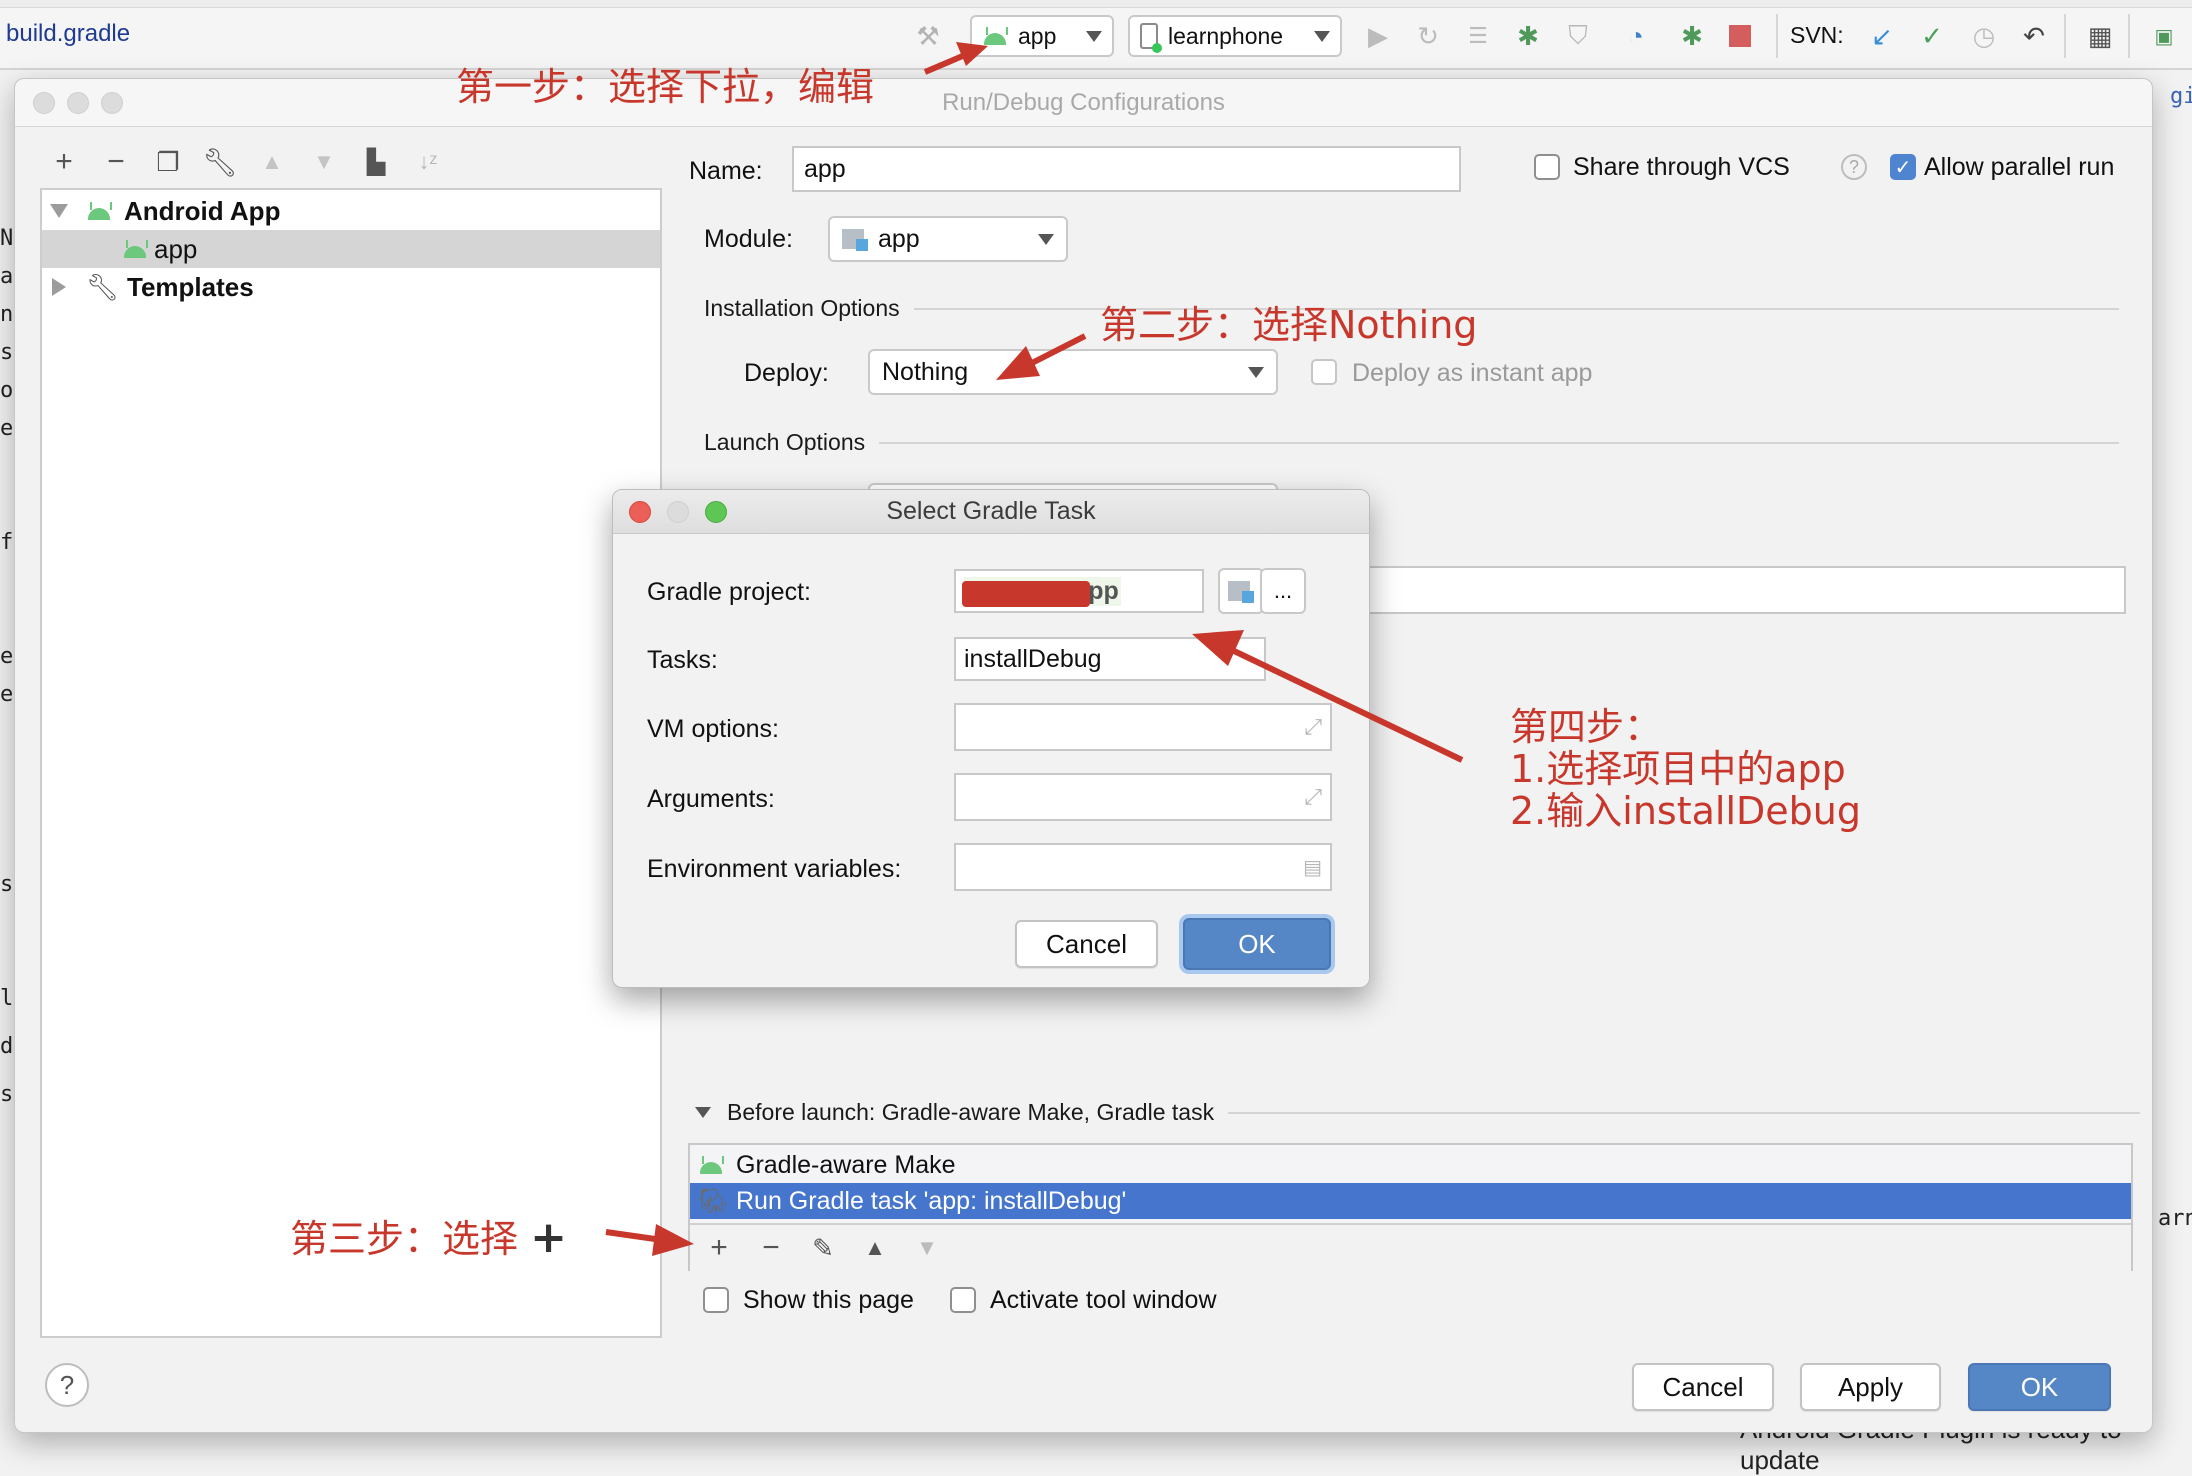 The height and width of the screenshot is (1476, 2192). What do you see at coordinates (1328, 696) in the screenshot?
I see `arrow-step4` at bounding box center [1328, 696].